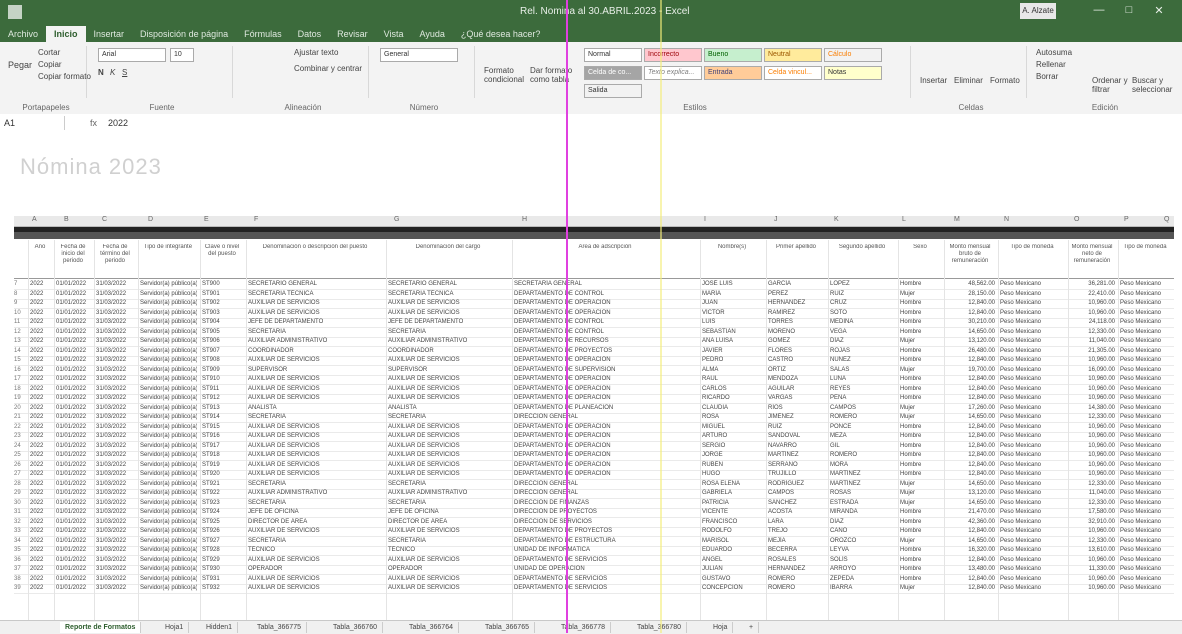 Image resolution: width=1182 pixels, height=634 pixels. What do you see at coordinates (448, 351) in the screenshot?
I see `table-cell: COORDINADOR` at bounding box center [448, 351].